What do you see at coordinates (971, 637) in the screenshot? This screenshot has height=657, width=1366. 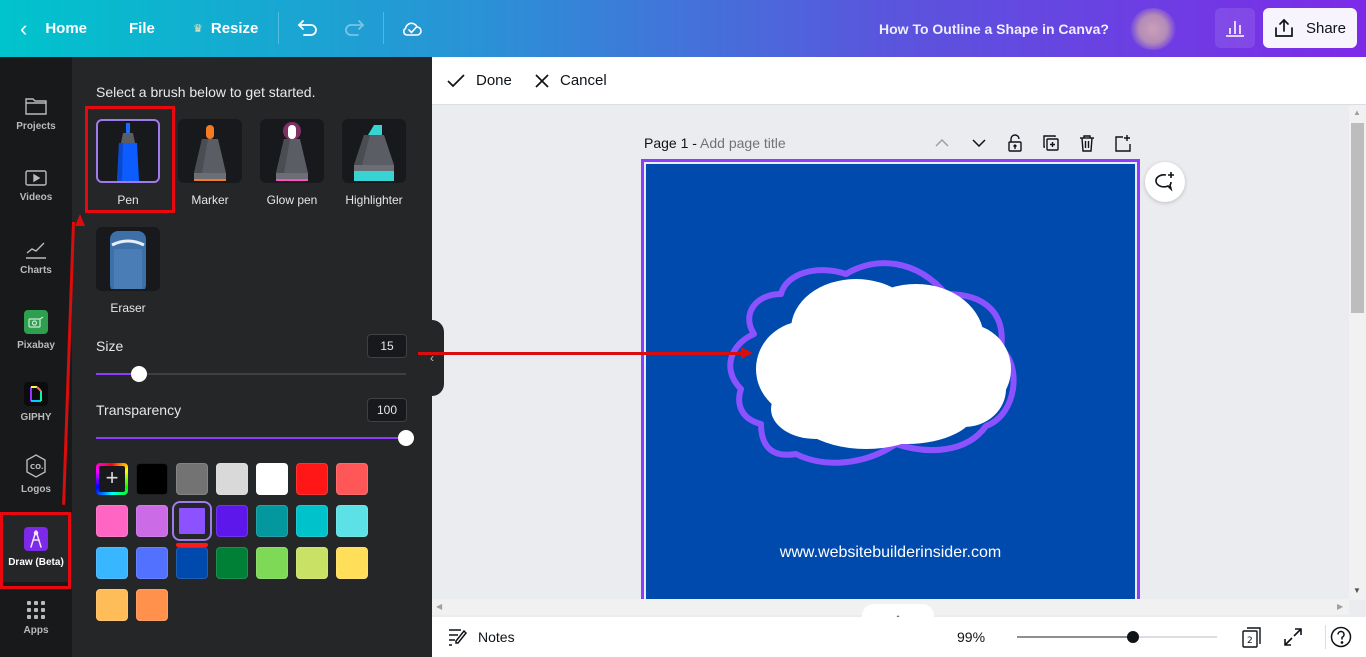 I see `zoom-percentage: 99%` at bounding box center [971, 637].